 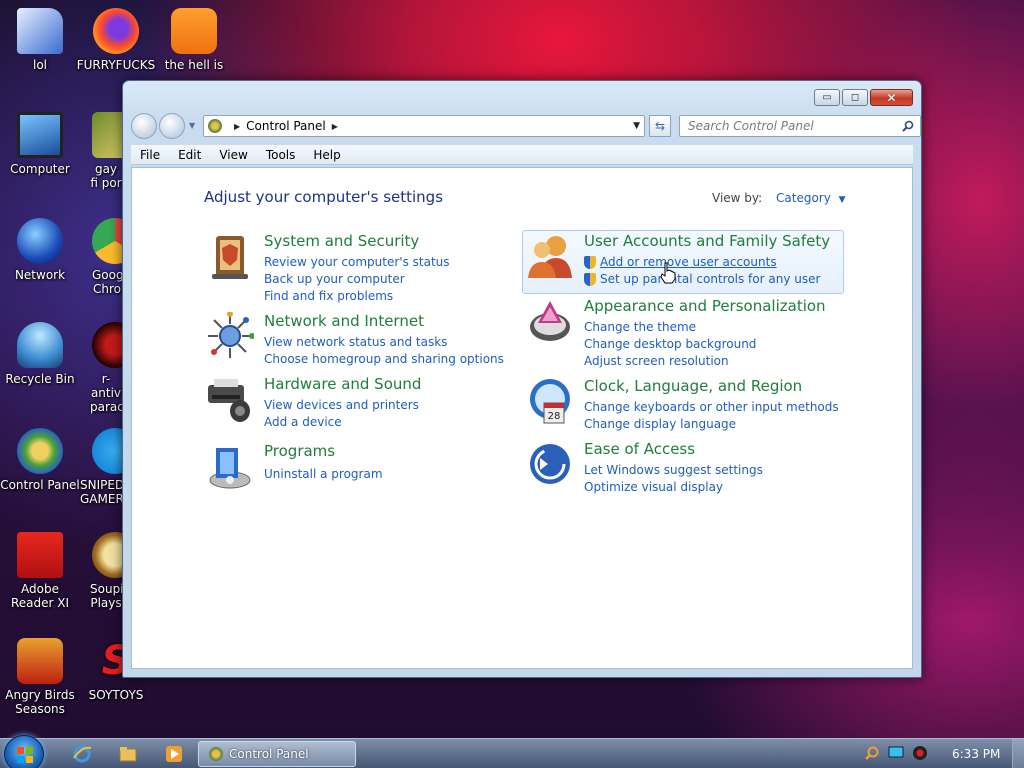 What do you see at coordinates (357, 262) in the screenshot?
I see `link-review-status: Review your computer's status` at bounding box center [357, 262].